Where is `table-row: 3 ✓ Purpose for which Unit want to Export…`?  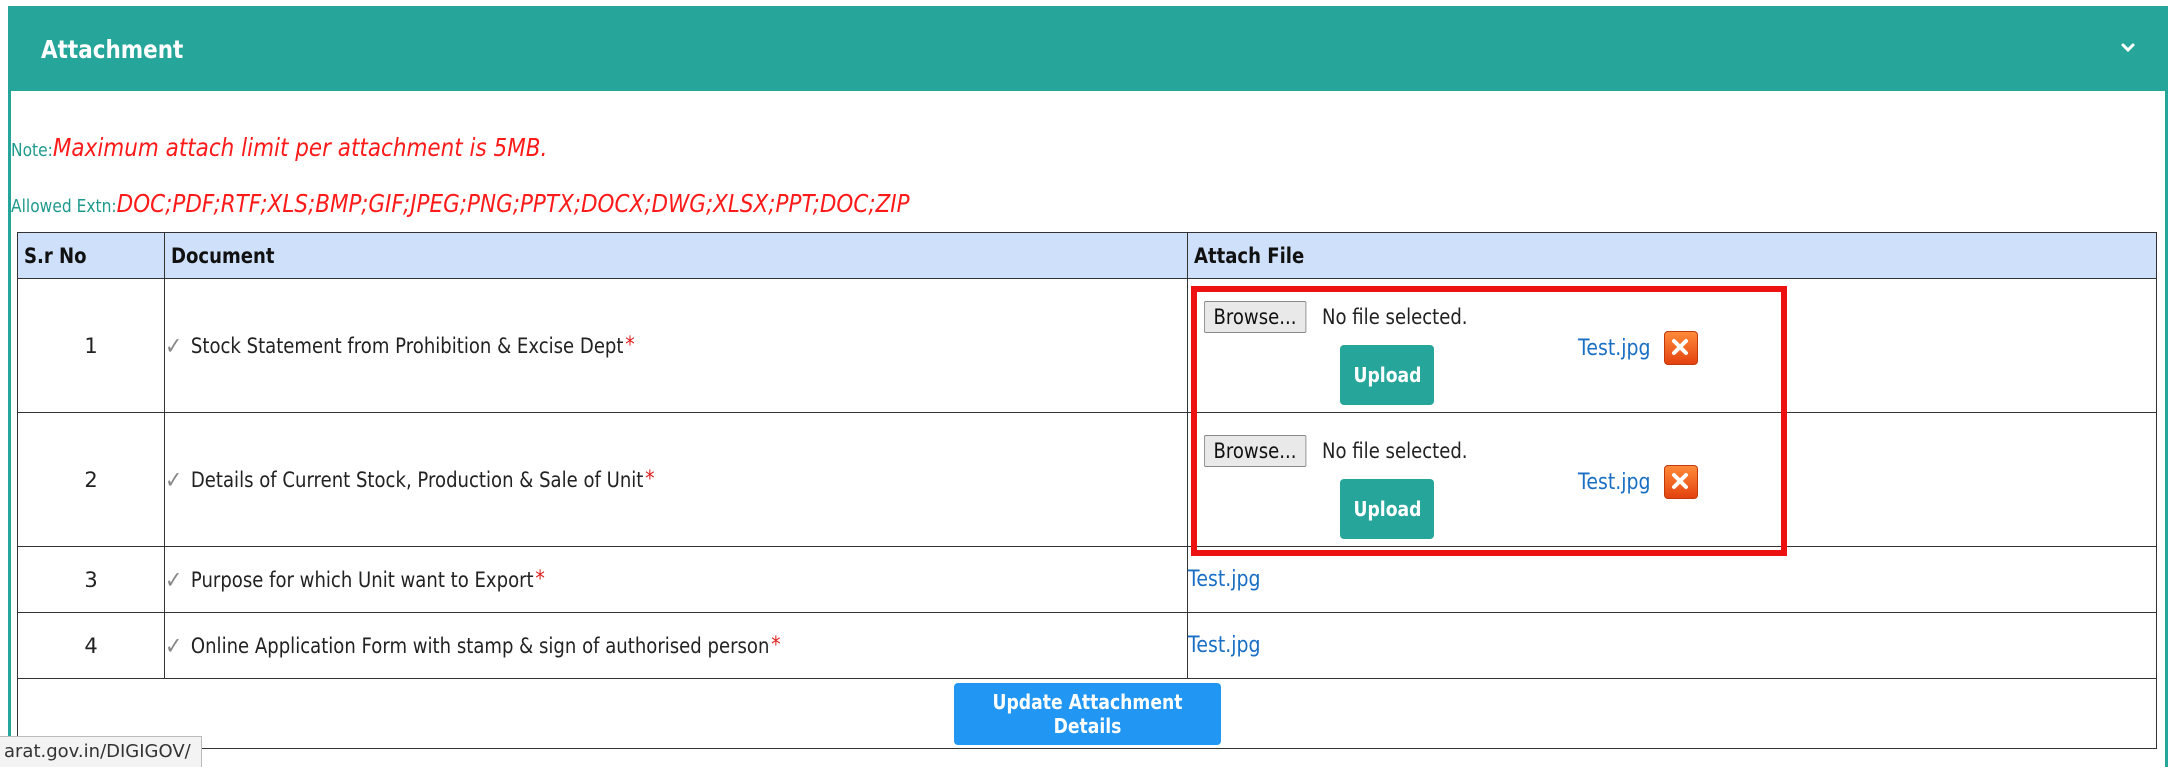
table-row: 3 ✓ Purpose for which Unit want to Export… is located at coordinates (1087, 579).